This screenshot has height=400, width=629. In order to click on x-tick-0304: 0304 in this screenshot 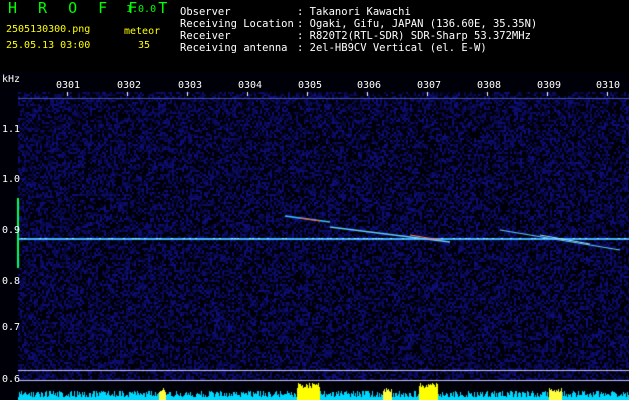, I will do `click(250, 85)`.